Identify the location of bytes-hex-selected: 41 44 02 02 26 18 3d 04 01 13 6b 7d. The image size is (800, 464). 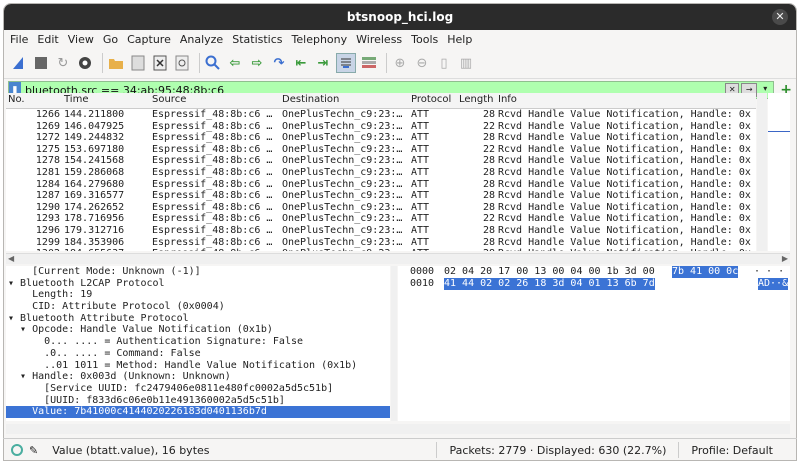
(549, 284).